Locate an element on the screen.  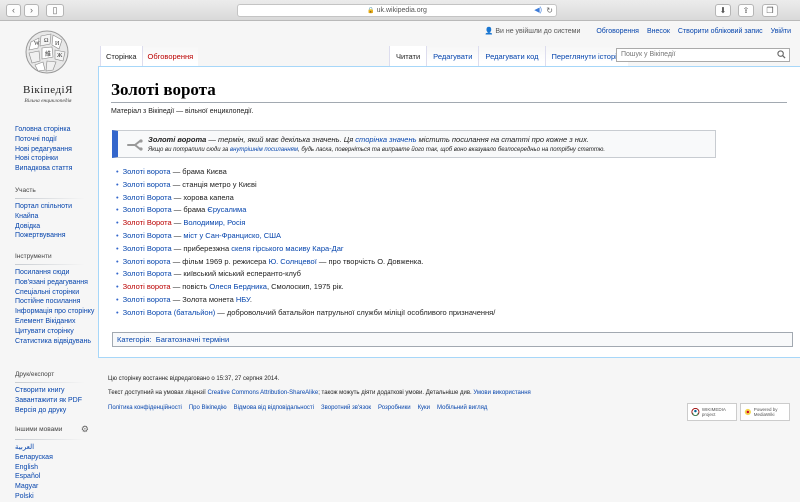
sidebar-item-main-4: Випадкова стаття is located at coordinates (56, 169).